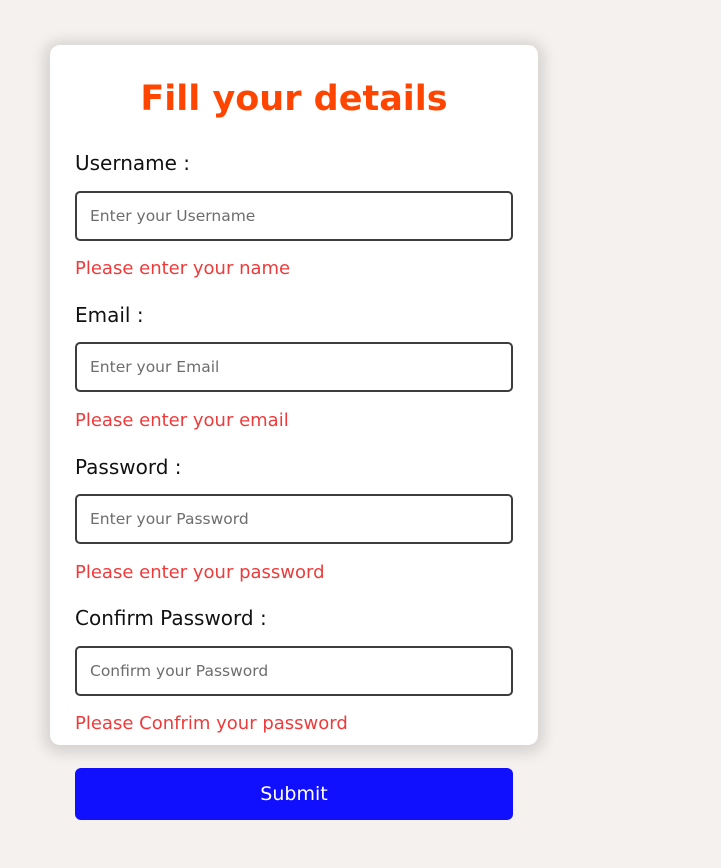 This screenshot has height=868, width=721. Describe the element at coordinates (211, 723) in the screenshot. I see `confirm-password-error: Please Confrim your password` at that location.